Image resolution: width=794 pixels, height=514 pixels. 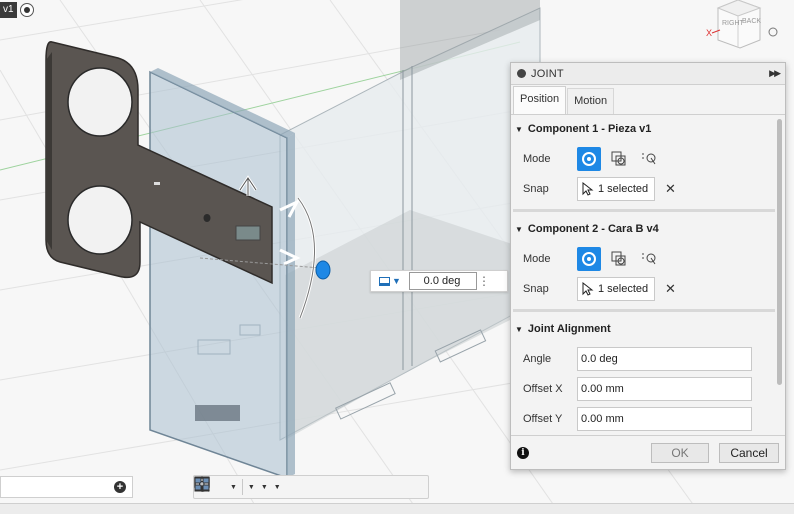 I want to click on canvas-angle-box: ▼ 0.0 deg ⋮, so click(x=439, y=281).